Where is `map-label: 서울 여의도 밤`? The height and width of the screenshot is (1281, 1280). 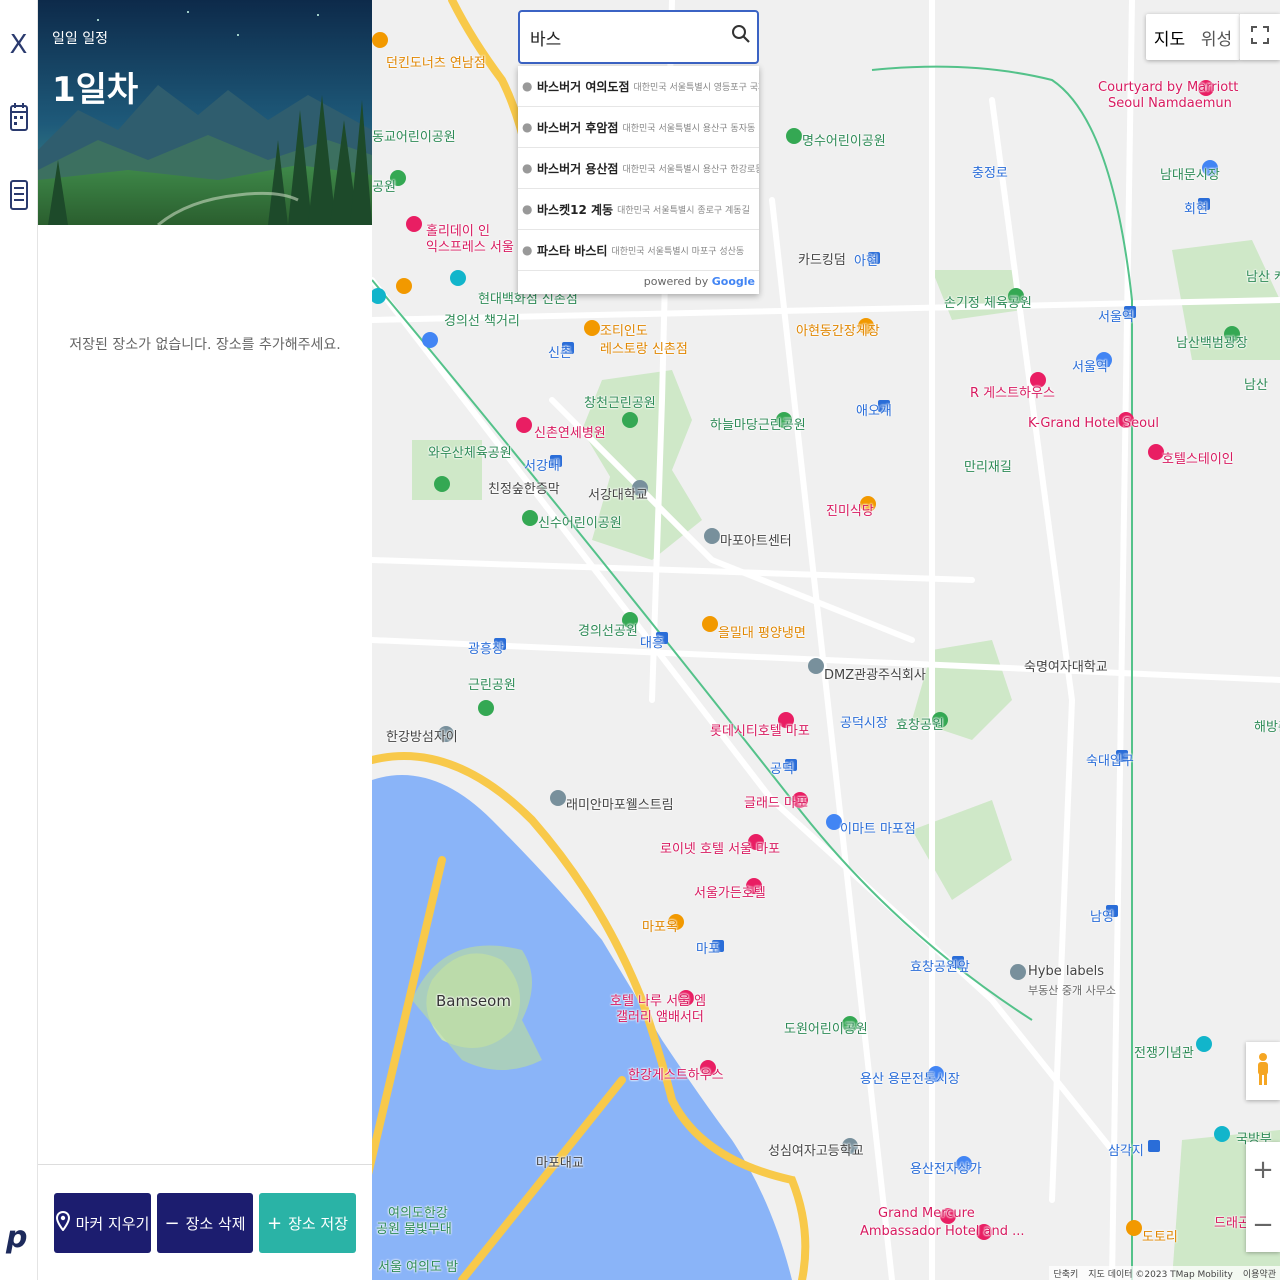
map-label: 서울 여의도 밤 is located at coordinates (418, 1265).